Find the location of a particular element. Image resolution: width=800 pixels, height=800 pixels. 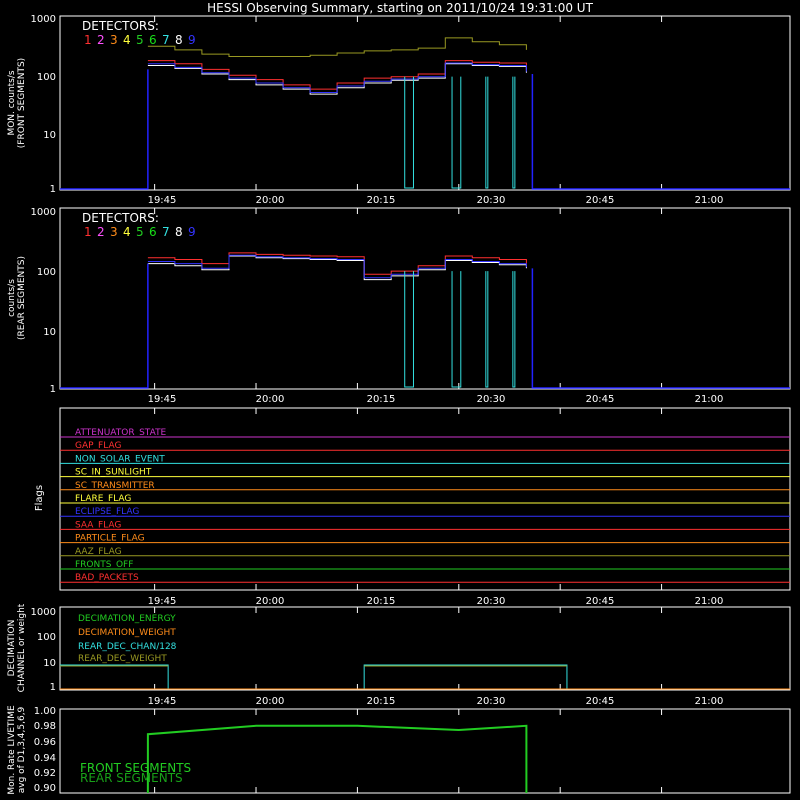

panel5-ytick-090: 0.90 is located at coordinates (45, 788).